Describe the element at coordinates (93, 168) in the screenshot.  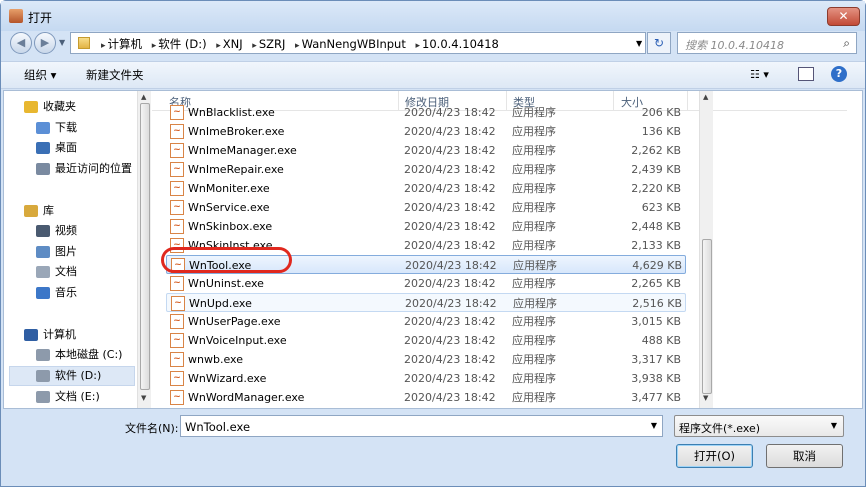
I see `nav-item-label: 最近访问的位置` at that location.